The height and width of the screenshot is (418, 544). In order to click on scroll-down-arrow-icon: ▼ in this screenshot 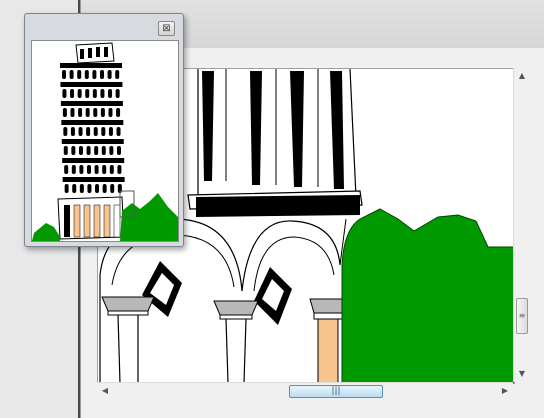, I will do `click(522, 374)`.